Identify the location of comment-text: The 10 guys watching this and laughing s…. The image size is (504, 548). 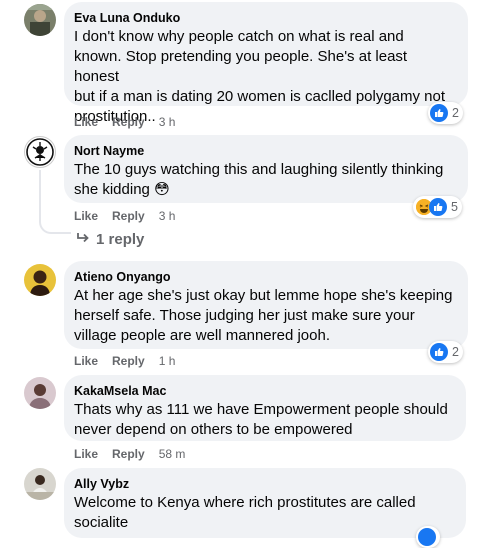
(259, 179).